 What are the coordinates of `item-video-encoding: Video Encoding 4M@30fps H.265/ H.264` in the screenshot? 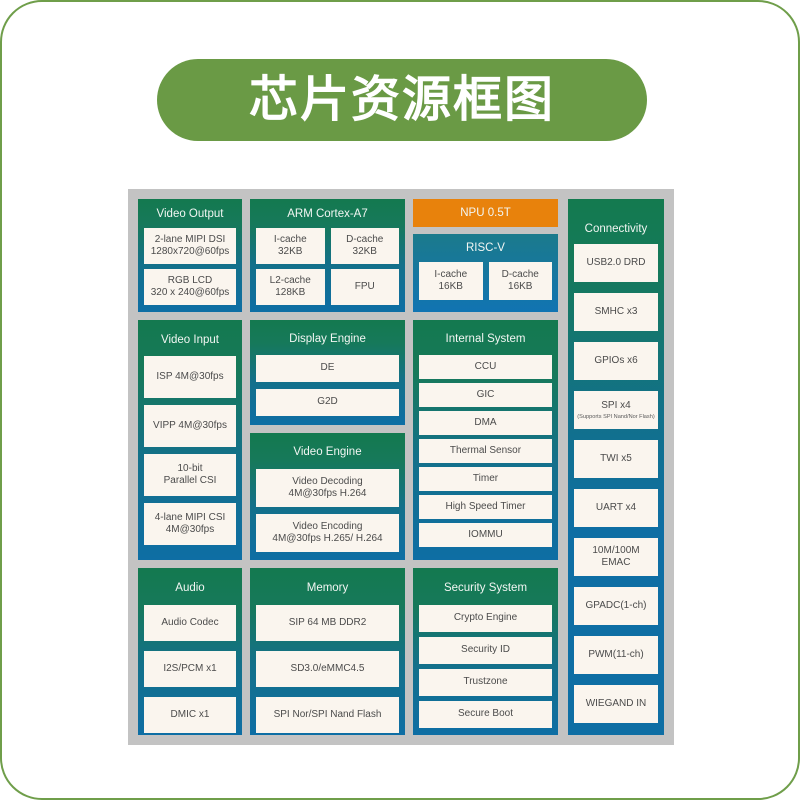 It's located at (327, 533).